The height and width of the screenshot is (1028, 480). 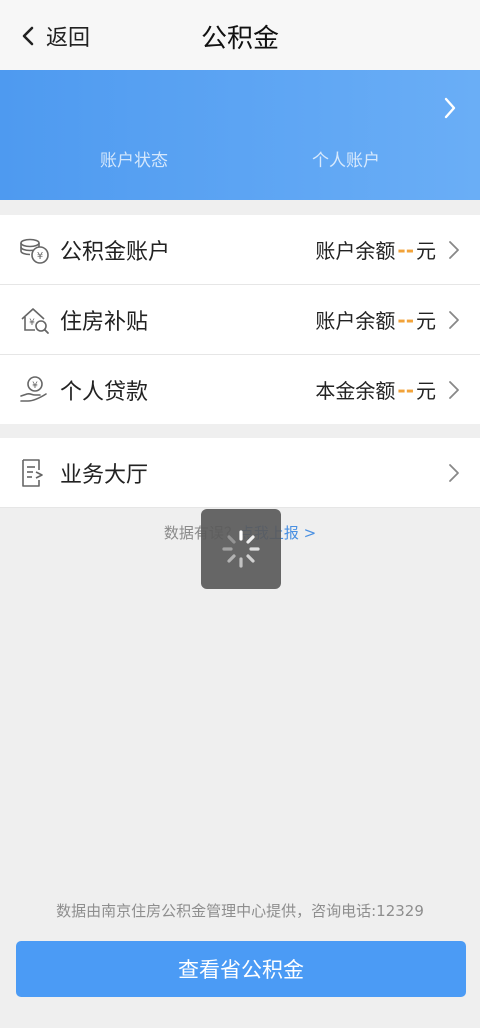 I want to click on list-item-housing-subsidy: ¥ 住房补贴 账户余额 -- 元, so click(x=240, y=320).